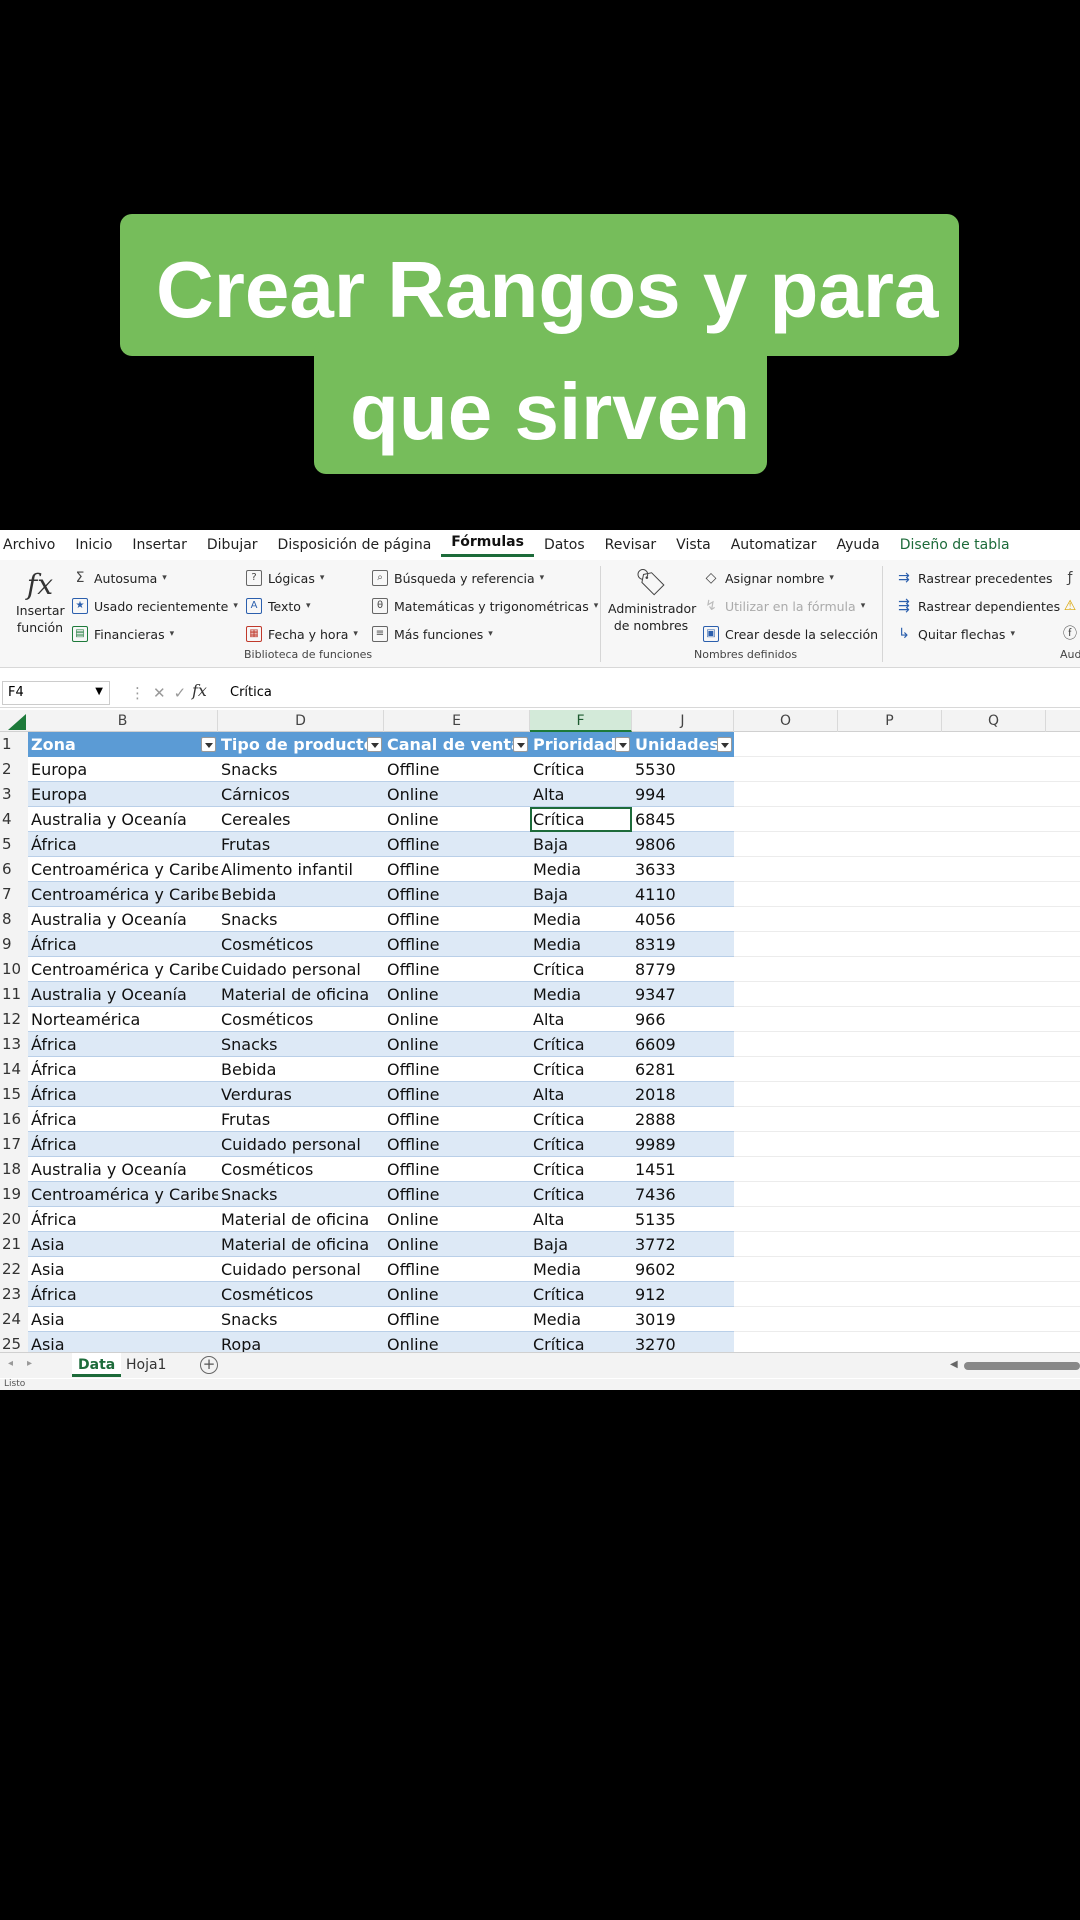 This screenshot has width=1080, height=1920. What do you see at coordinates (1022, 1366) in the screenshot?
I see `horizontal-scrollbar` at bounding box center [1022, 1366].